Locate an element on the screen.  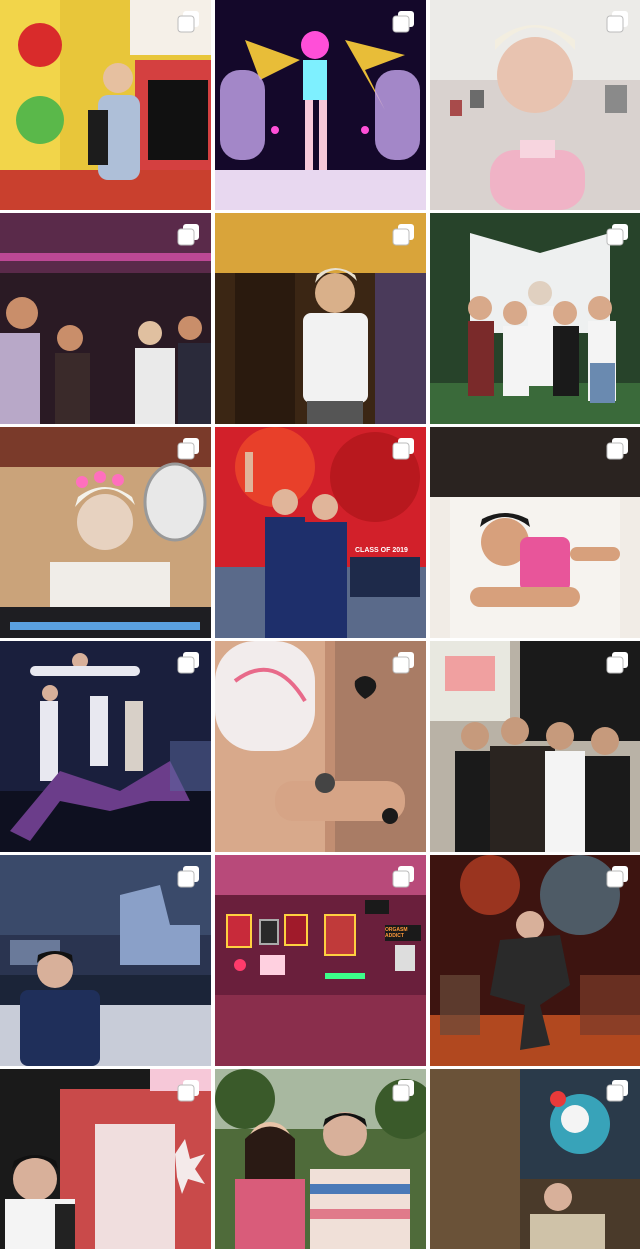
post-tile-8: CLASS OF 2019 is located at coordinates (320, 532).